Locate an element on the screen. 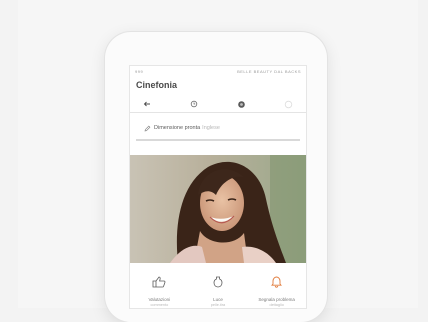 The image size is (428, 322). bell-icon is located at coordinates (276, 284).